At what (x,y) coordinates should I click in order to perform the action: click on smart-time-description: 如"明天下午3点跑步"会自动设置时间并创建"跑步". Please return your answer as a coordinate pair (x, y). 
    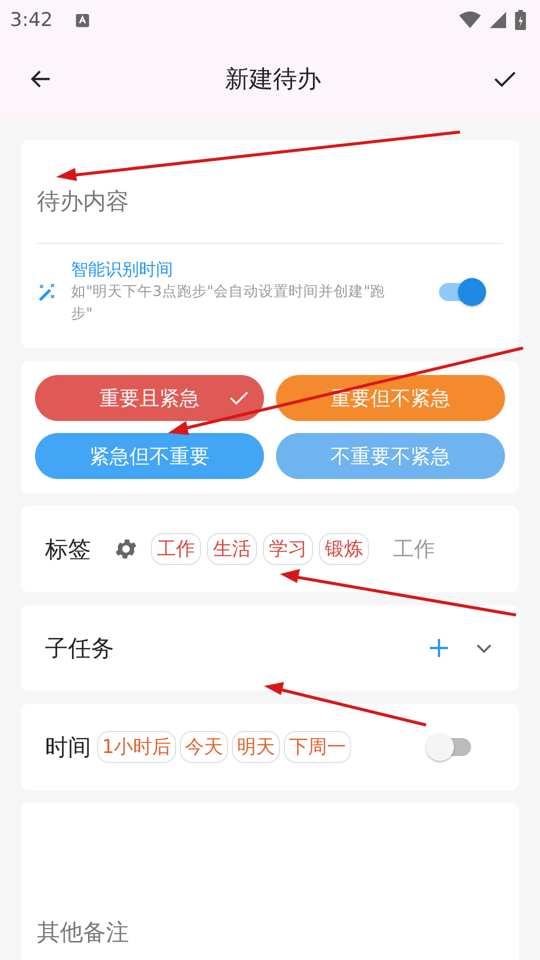
    Looking at the image, I should click on (228, 303).